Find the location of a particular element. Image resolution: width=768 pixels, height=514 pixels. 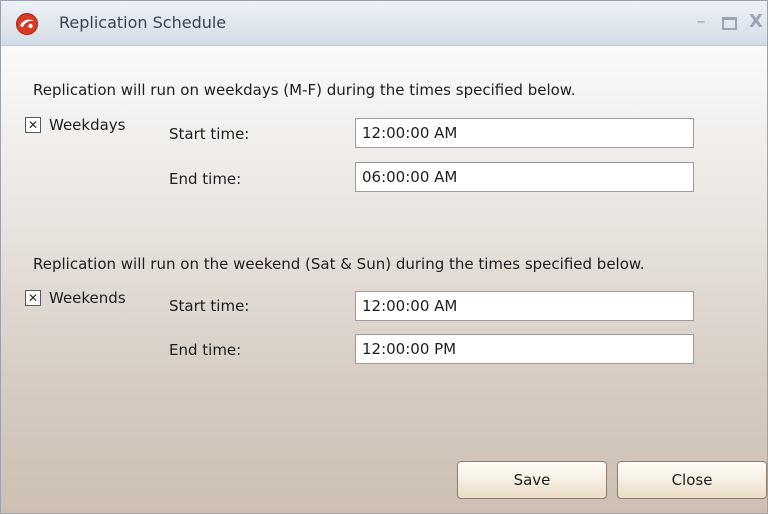

close-icon: X is located at coordinates (756, 22).